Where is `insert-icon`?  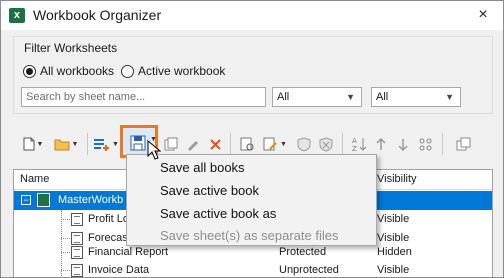
insert-icon is located at coordinates (102, 145).